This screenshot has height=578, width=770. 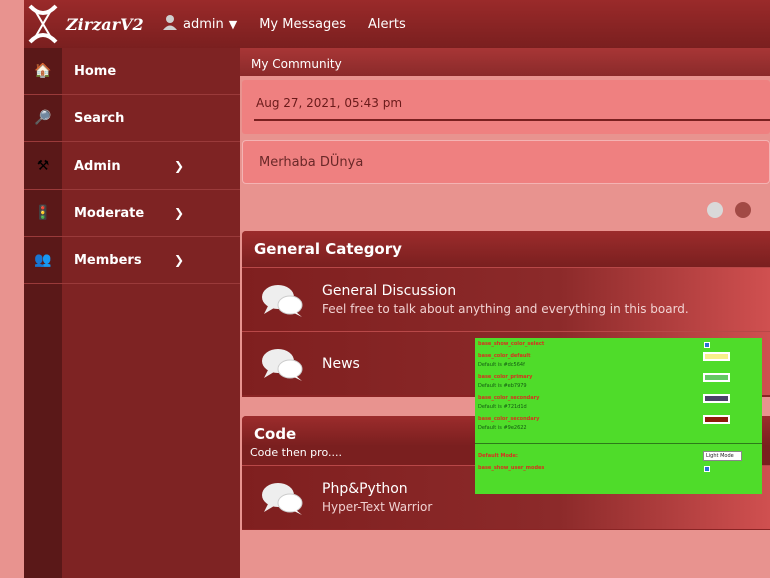 What do you see at coordinates (502, 428) in the screenshot?
I see `setting-default: Default is #9e2622` at bounding box center [502, 428].